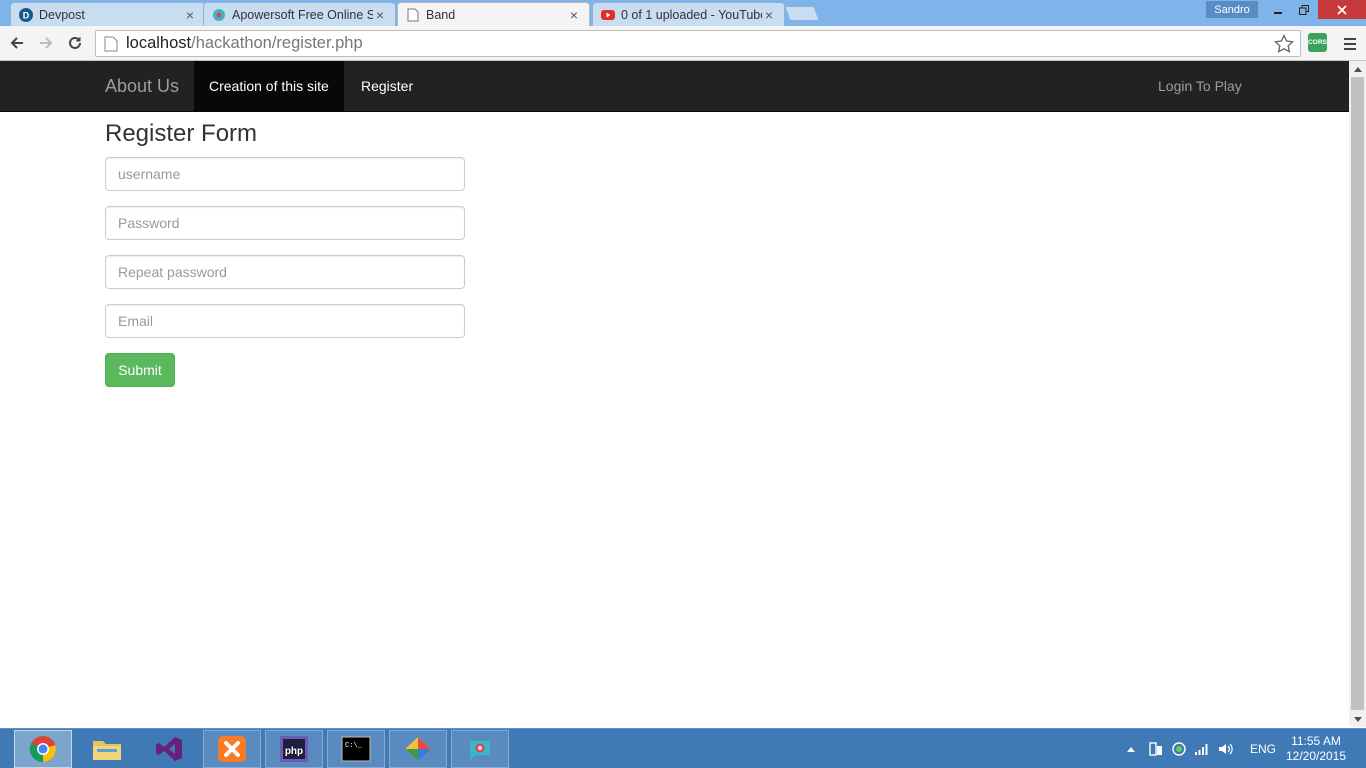 The width and height of the screenshot is (1366, 768). What do you see at coordinates (493, 14) in the screenshot?
I see `tab-band: Band ×` at bounding box center [493, 14].